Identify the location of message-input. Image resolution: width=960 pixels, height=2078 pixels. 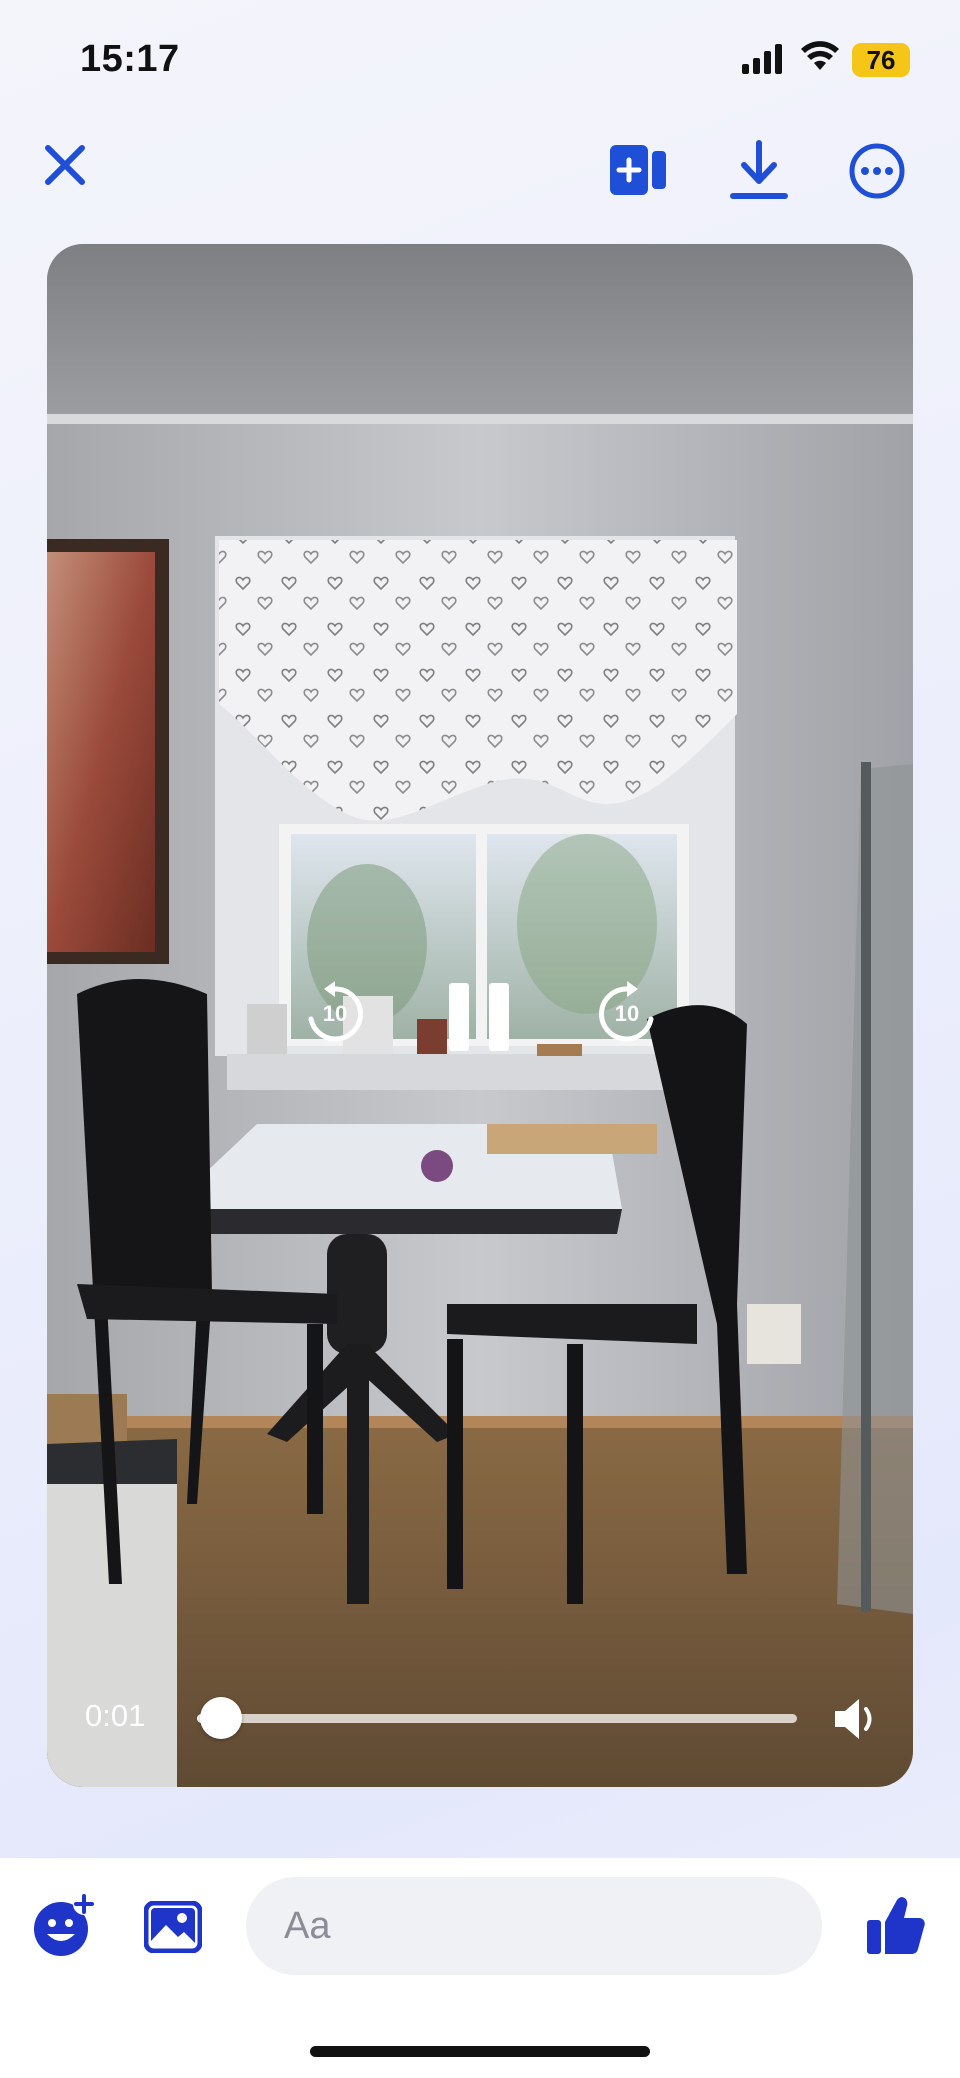
(534, 1926).